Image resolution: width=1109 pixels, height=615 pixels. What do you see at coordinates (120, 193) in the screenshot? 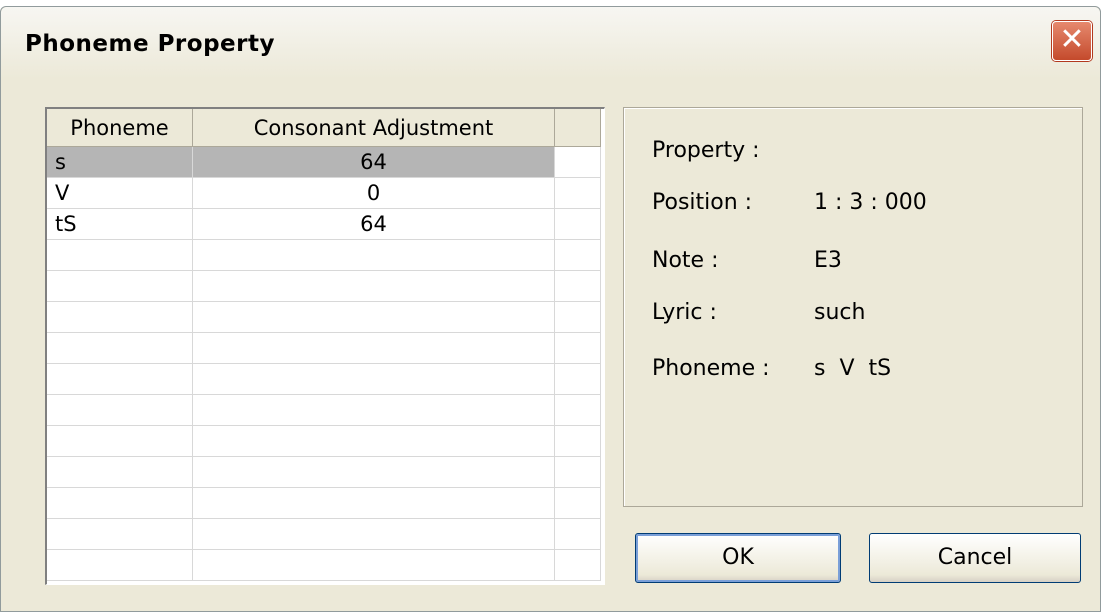
I see `phoneme-cell: V` at bounding box center [120, 193].